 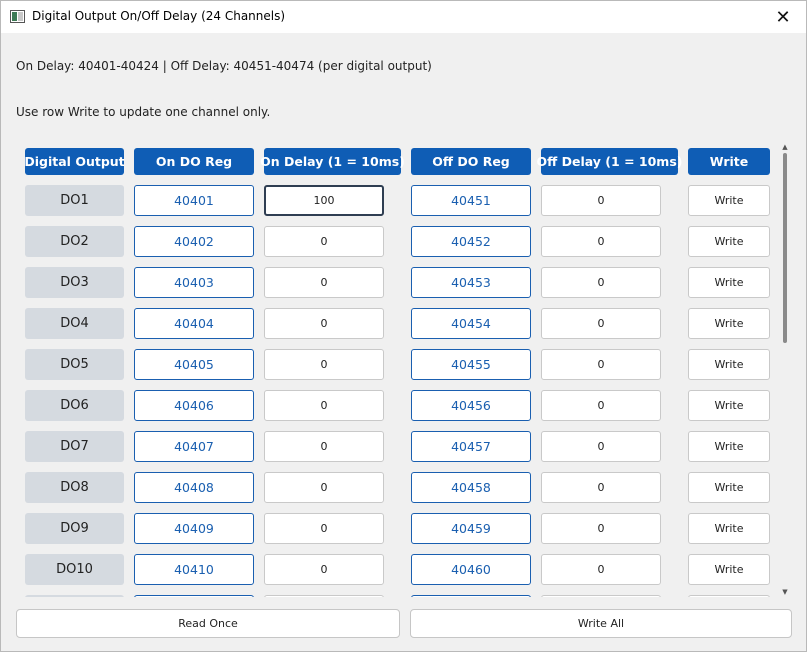 I want to click on table-row: DO6 40406 40456 Write, so click(x=396, y=405).